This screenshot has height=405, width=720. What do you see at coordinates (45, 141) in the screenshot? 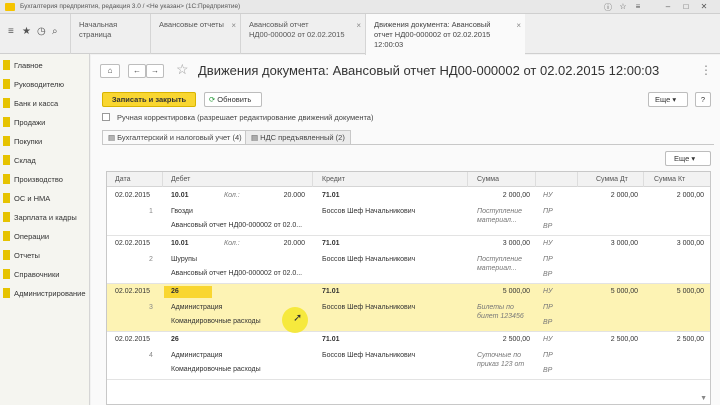
I see `sidebar-item-purchases: Покупки` at bounding box center [45, 141].